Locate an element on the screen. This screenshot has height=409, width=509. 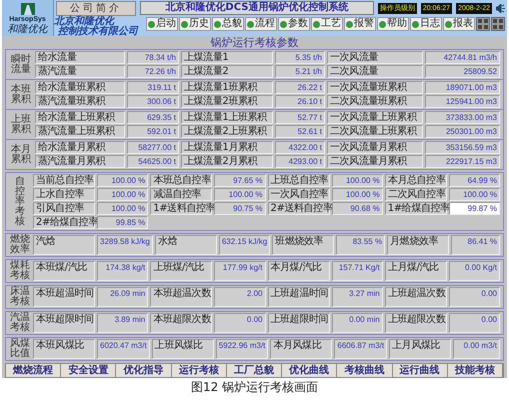
toolbar-button: 日志 is located at coordinates (426, 24).